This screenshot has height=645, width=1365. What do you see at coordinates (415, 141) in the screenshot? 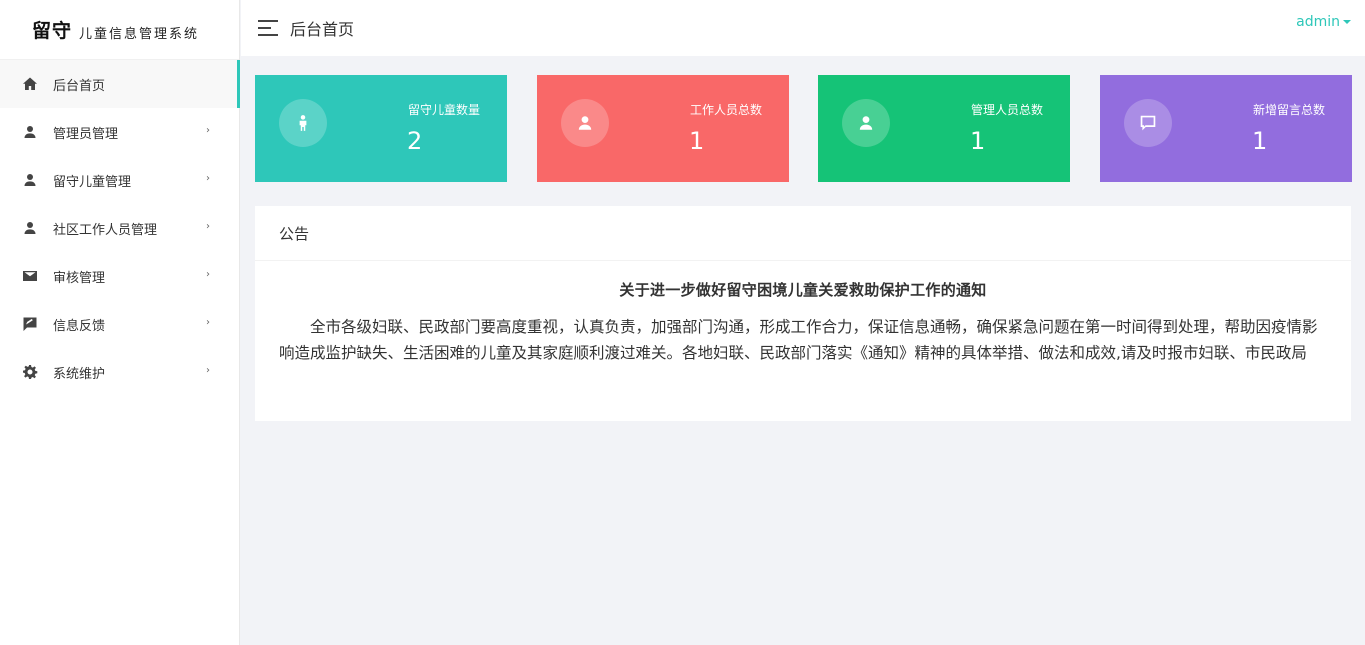
I see `stat-value: 2` at bounding box center [415, 141].